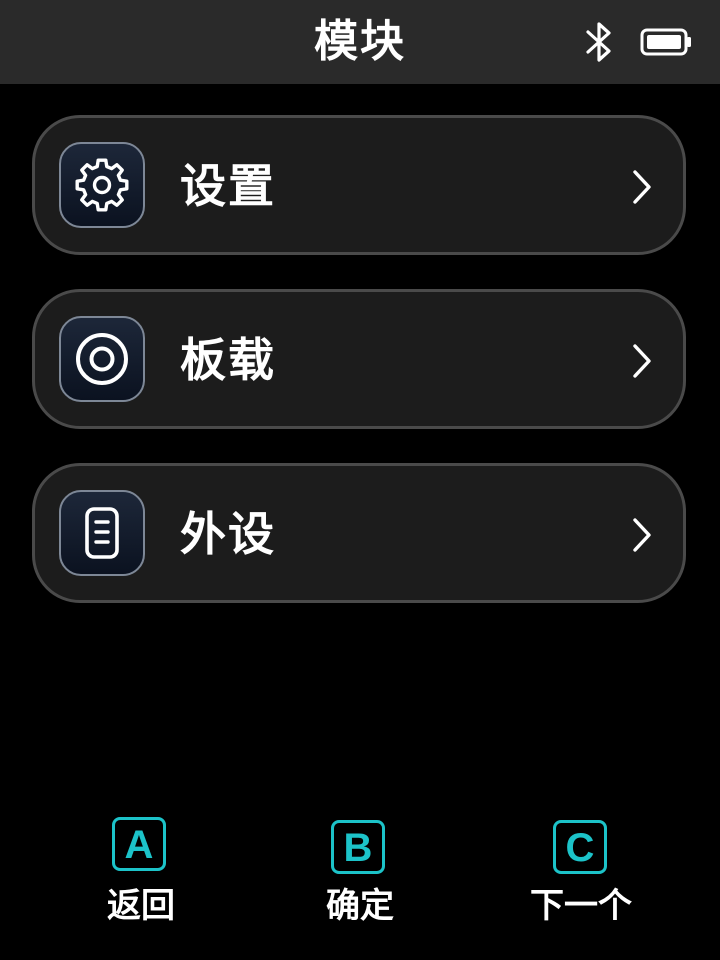  I want to click on menu-item-label: 外设, so click(228, 534).